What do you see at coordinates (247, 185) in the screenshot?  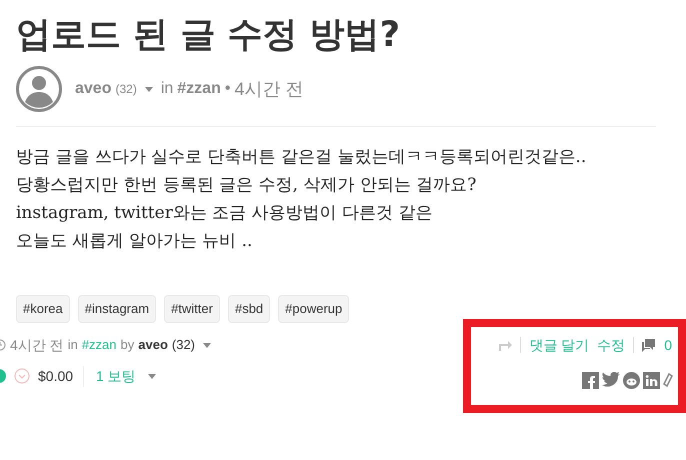 I see `body-text: 당황스럽지만 한번 등록된 글은 수정, 삭제가 안되는 걸까요?` at bounding box center [247, 185].